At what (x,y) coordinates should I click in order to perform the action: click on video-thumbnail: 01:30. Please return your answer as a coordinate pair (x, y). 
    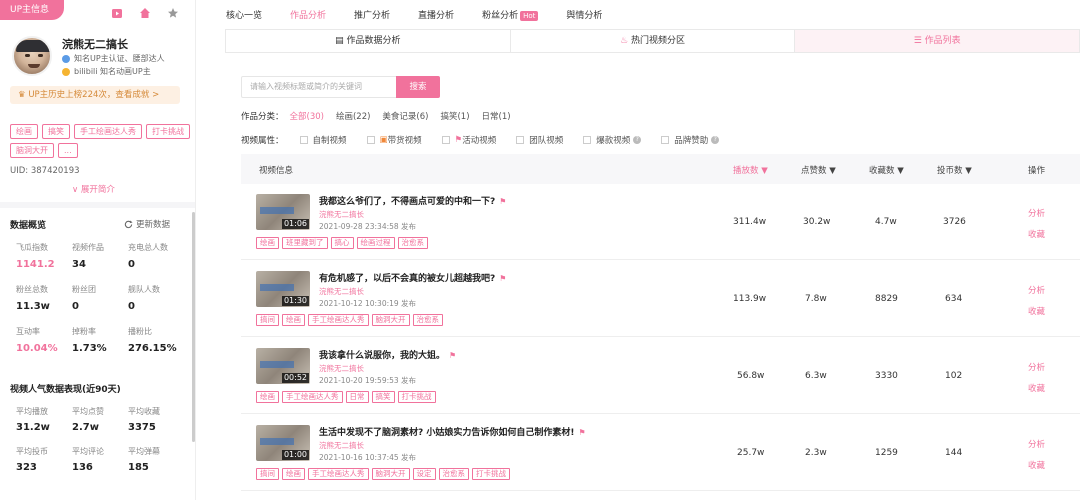
    Looking at the image, I should click on (283, 289).